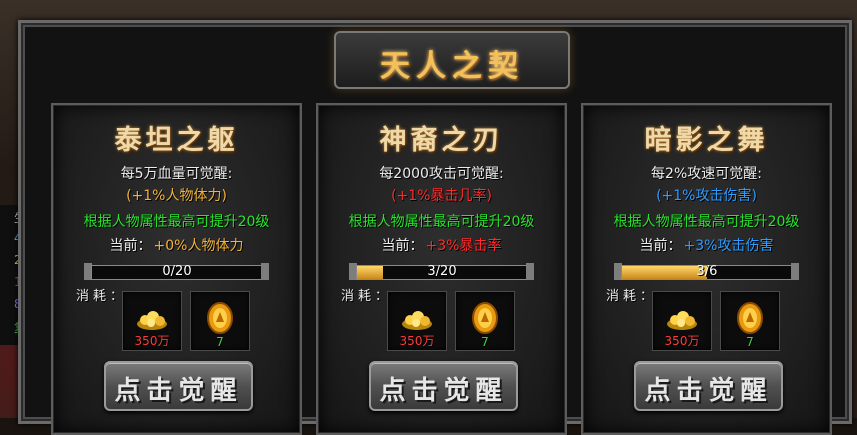 The image size is (857, 435). What do you see at coordinates (176, 140) in the screenshot?
I see `panel-title: 泰坦之躯` at bounding box center [176, 140].